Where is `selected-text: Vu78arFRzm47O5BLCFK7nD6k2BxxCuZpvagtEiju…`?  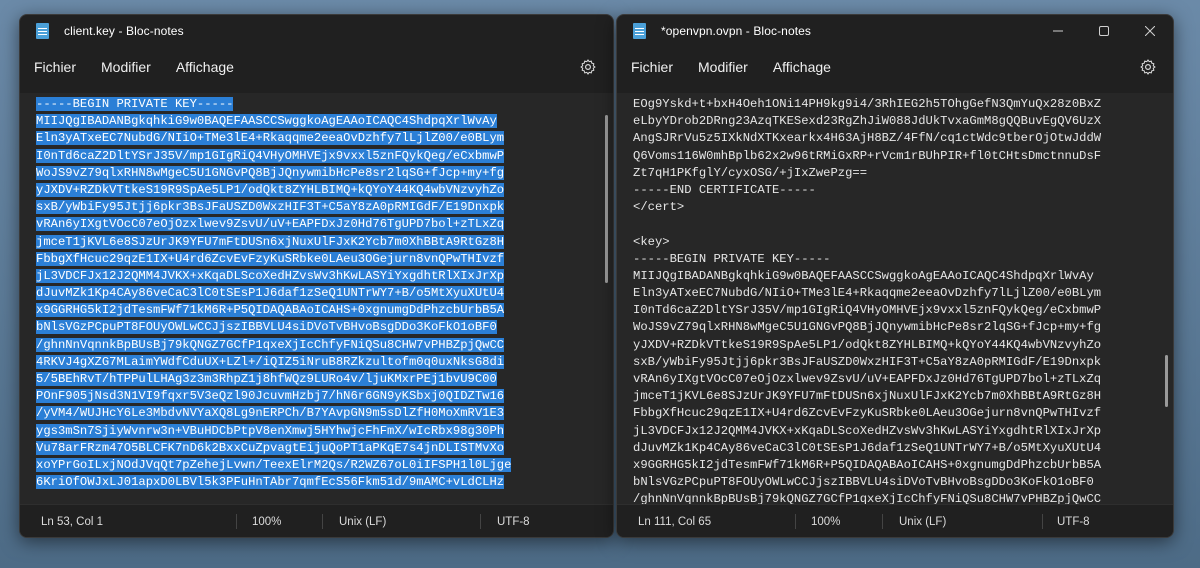 selected-text: Vu78arFRzm47O5BLCFK7nD6k2BxxCuZpvagtEiju… is located at coordinates (270, 447).